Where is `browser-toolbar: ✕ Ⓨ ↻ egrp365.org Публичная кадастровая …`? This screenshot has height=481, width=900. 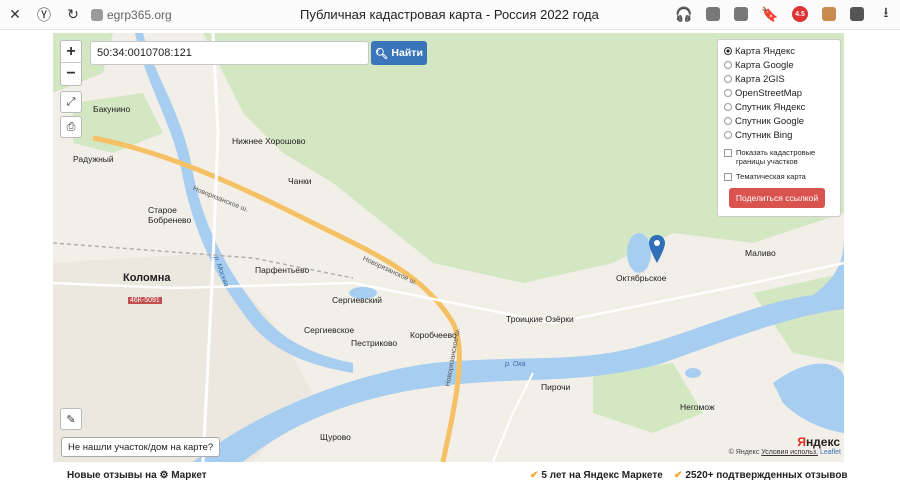
browser-toolbar: ✕ Ⓨ ↻ egrp365.org Публичная кадастровая … is located at coordinates (450, 15).